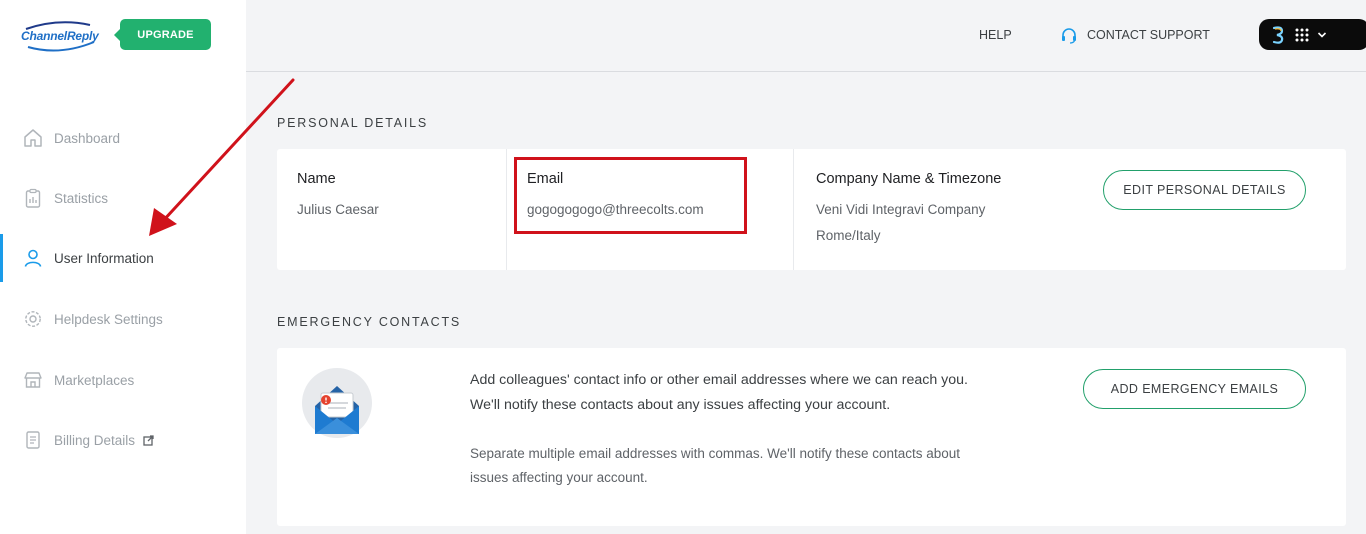 This screenshot has width=1366, height=534. Describe the element at coordinates (33, 138) in the screenshot. I see `home-icon` at that location.